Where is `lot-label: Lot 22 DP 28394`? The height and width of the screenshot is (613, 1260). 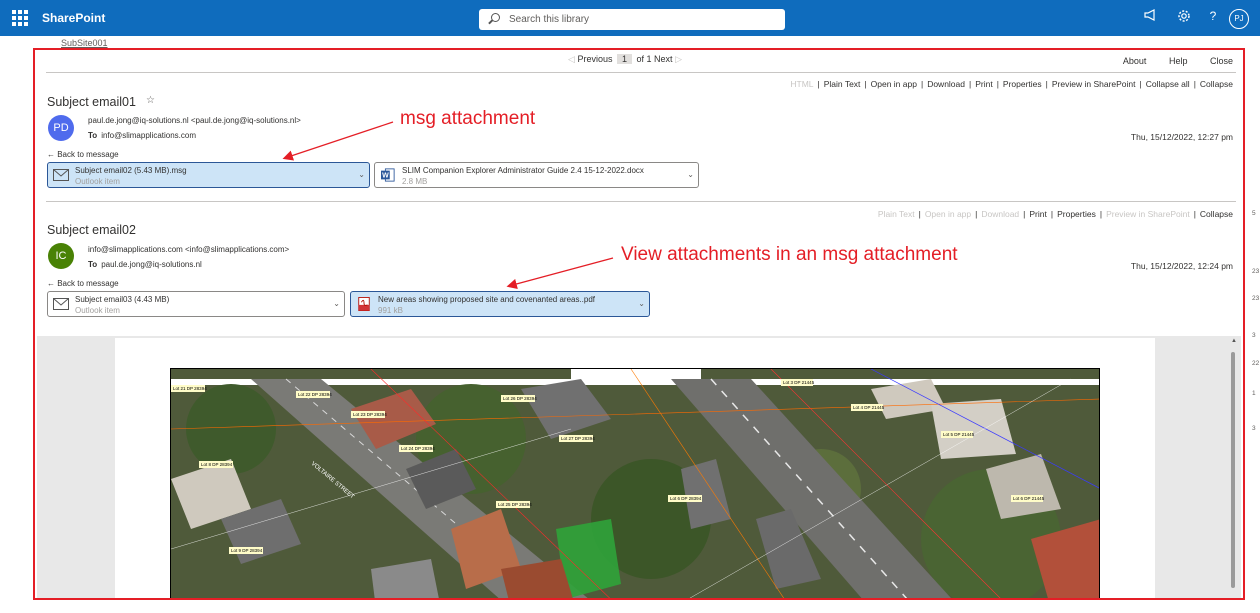
lot-label: Lot 22 DP 28394 is located at coordinates (315, 394).